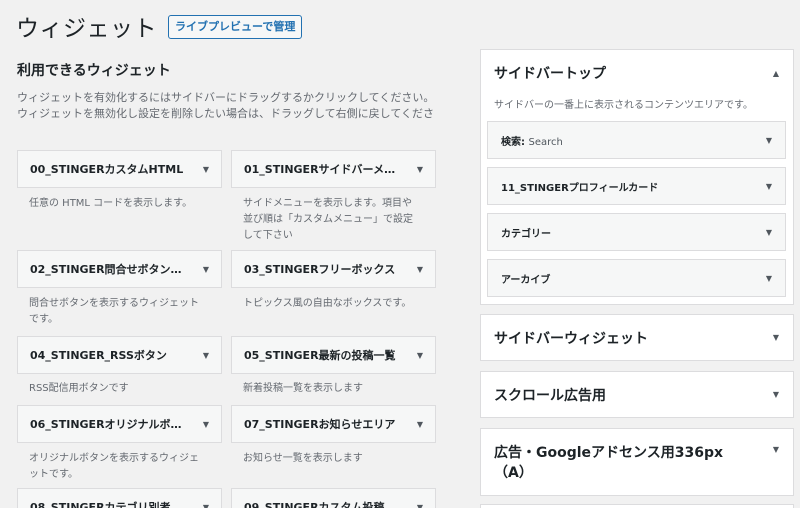 The height and width of the screenshot is (508, 800). I want to click on widget-title: 05_STINGER最新の投稿一覧, so click(320, 355).